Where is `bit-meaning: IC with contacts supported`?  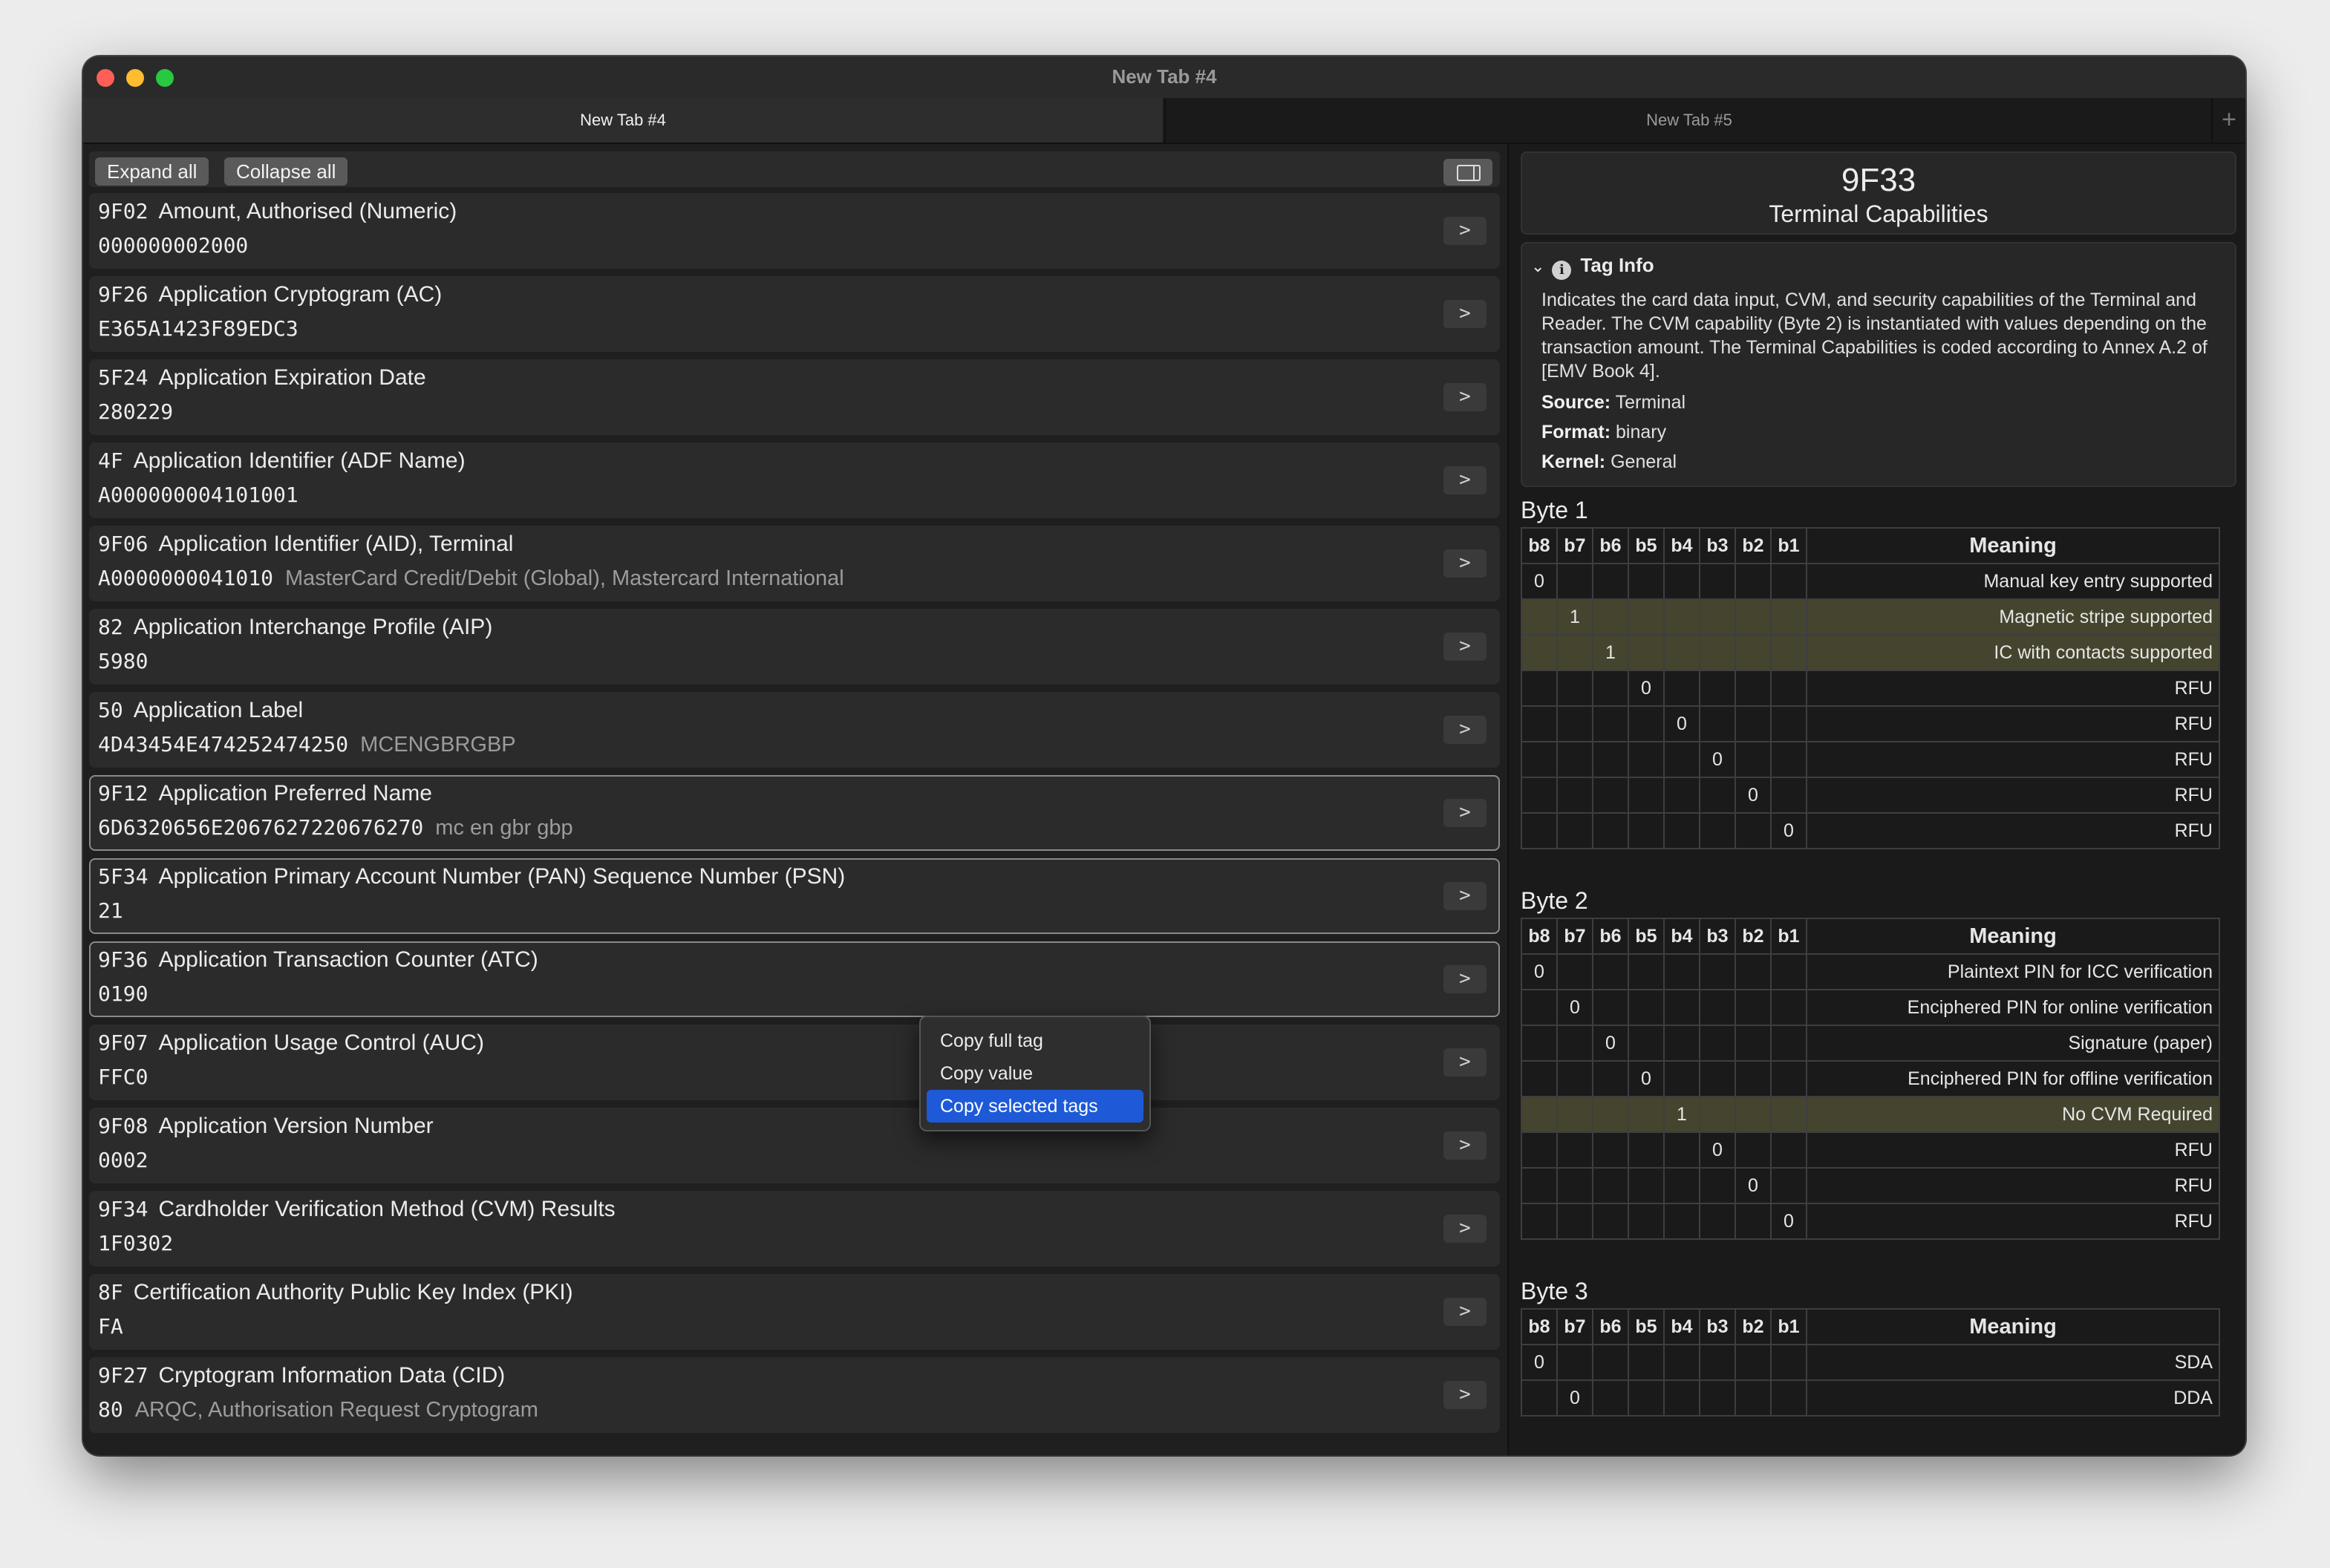 bit-meaning: IC with contacts supported is located at coordinates (2013, 652).